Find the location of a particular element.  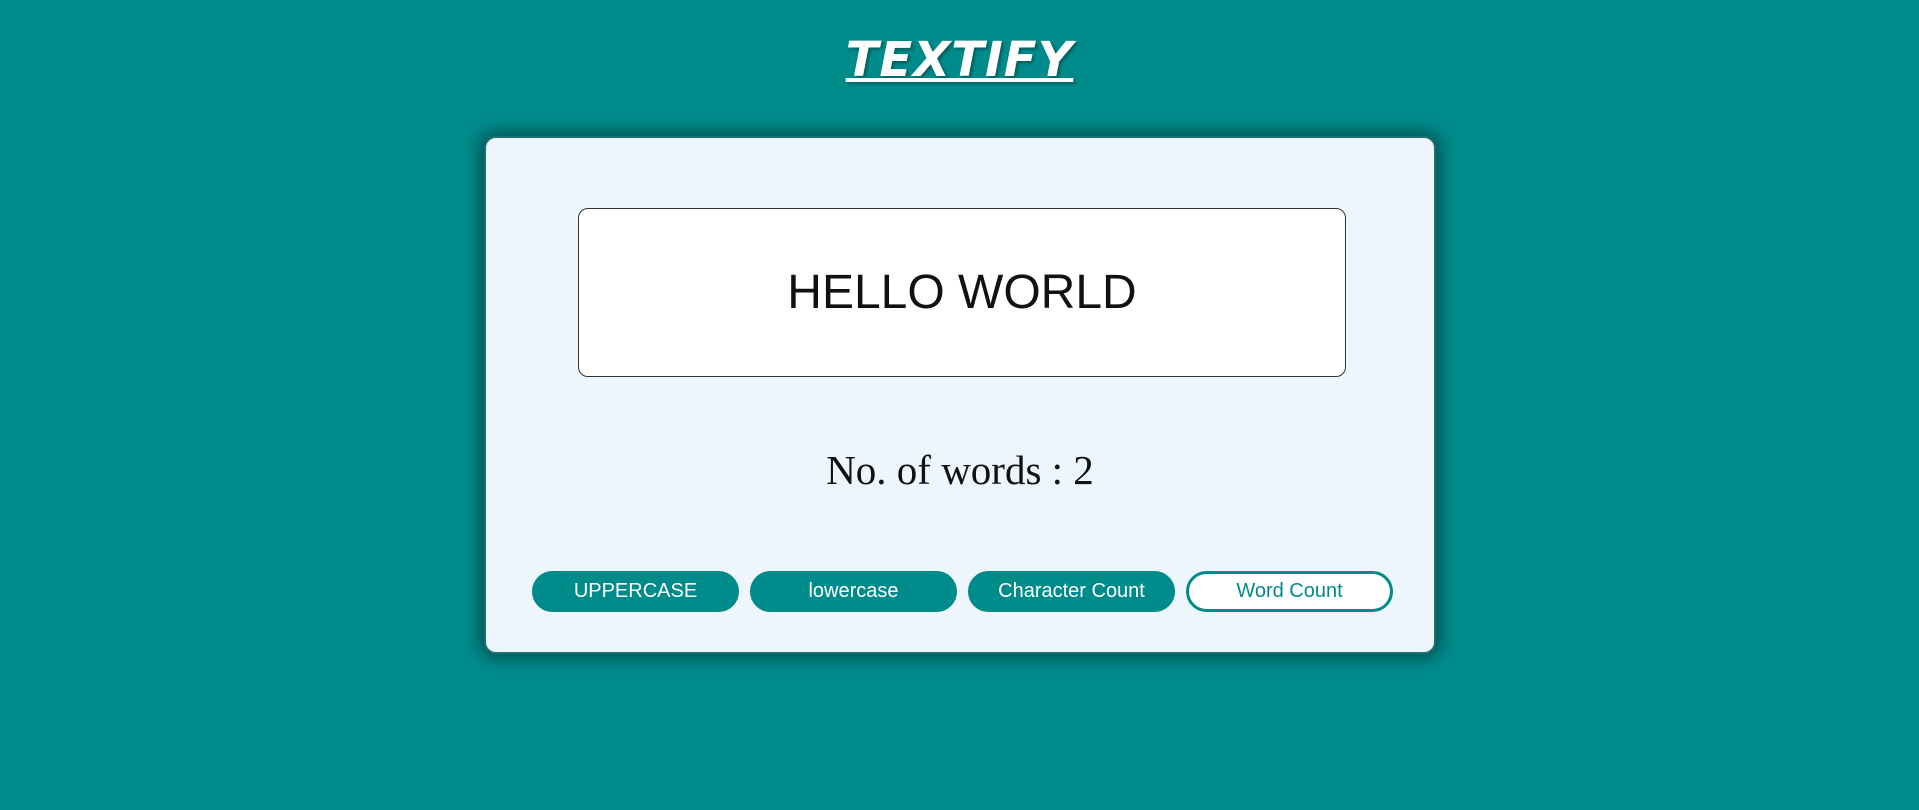

character-count-button: Character Count is located at coordinates (1071, 591).